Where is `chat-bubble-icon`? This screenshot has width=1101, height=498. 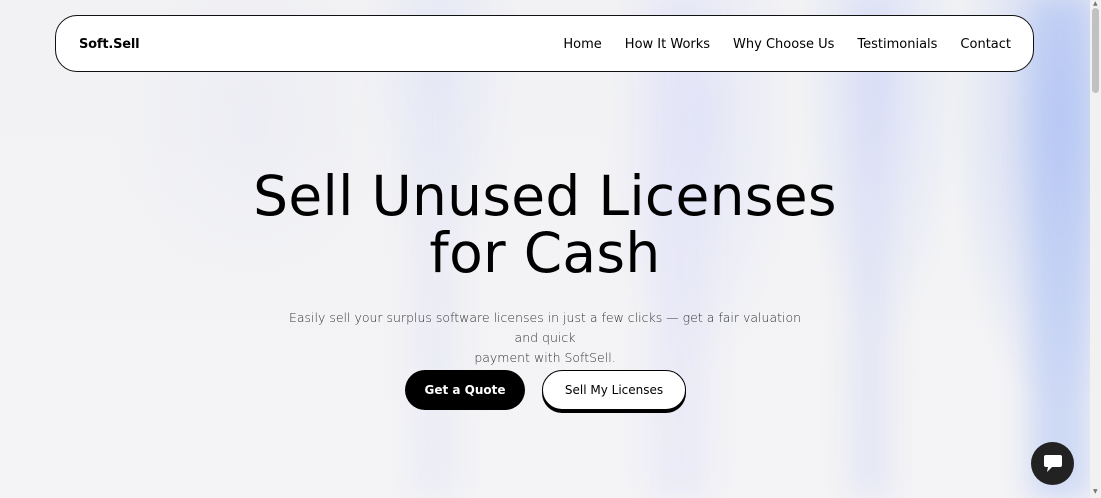 chat-bubble-icon is located at coordinates (1052, 463).